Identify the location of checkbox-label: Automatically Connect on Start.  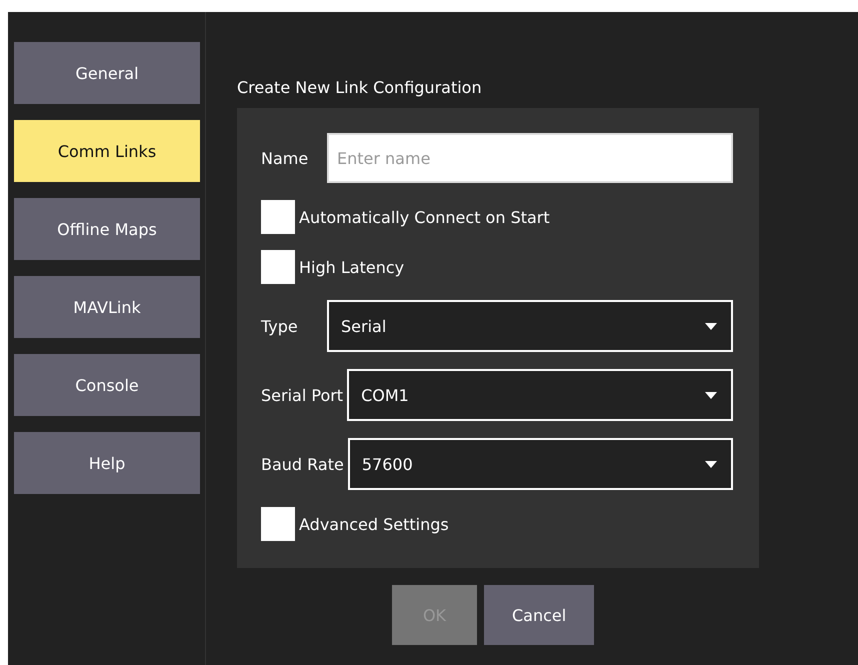
(424, 217).